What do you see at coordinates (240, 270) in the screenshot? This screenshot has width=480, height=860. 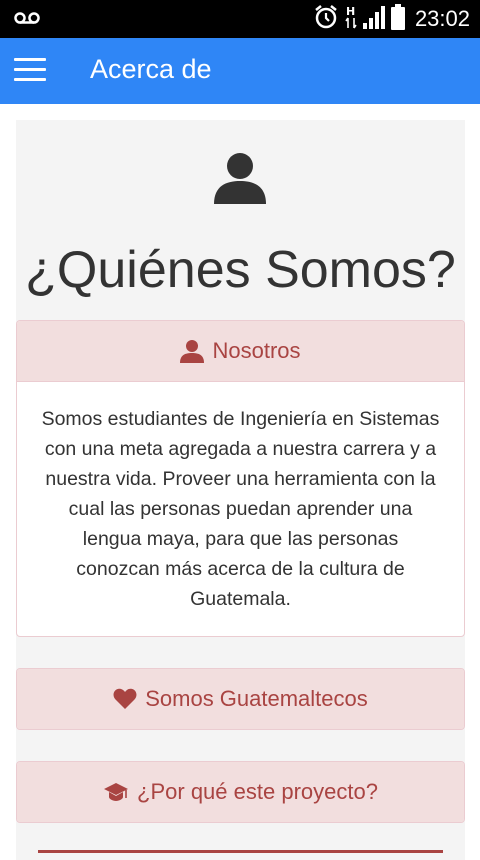 I see `page-heading: ¿Quiénes Somos?` at bounding box center [240, 270].